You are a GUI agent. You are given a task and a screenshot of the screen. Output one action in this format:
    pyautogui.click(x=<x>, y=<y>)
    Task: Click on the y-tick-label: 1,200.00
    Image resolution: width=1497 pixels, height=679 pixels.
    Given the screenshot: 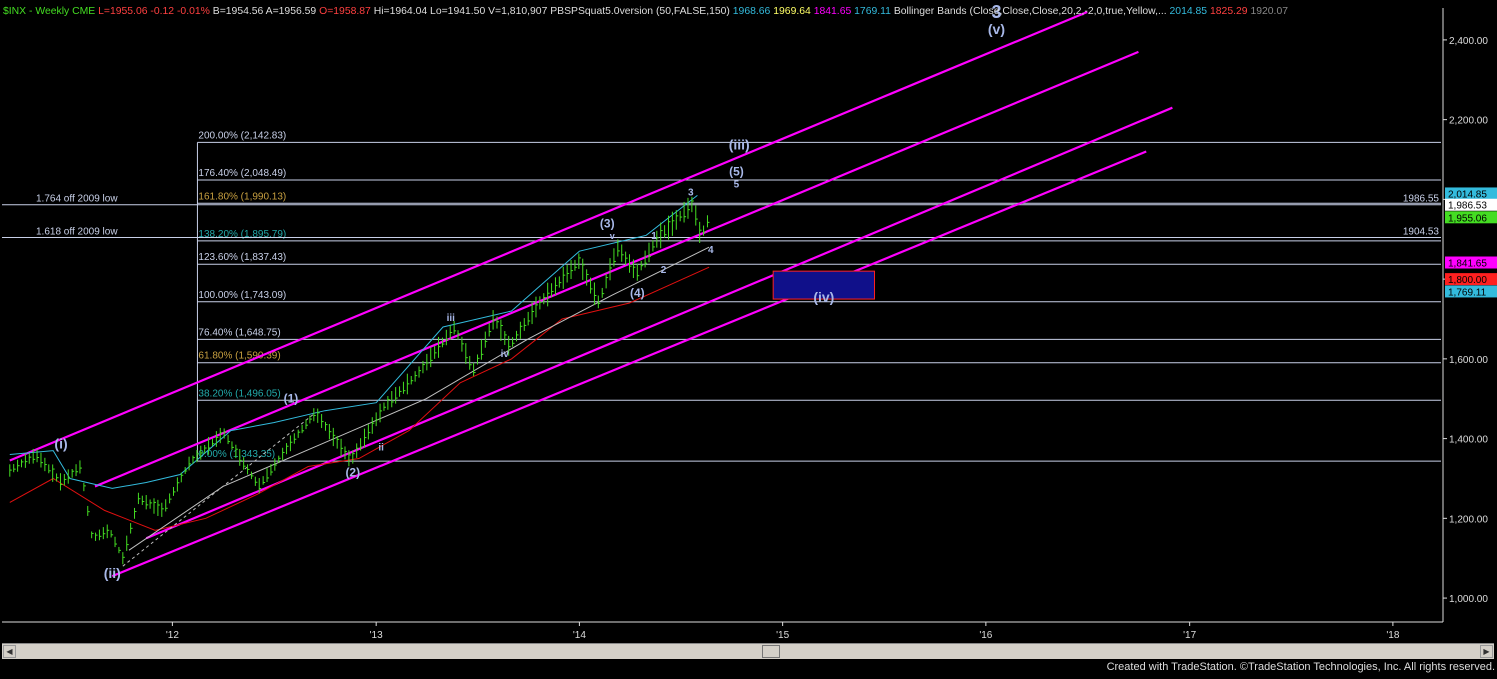 What is the action you would take?
    pyautogui.click(x=1468, y=519)
    